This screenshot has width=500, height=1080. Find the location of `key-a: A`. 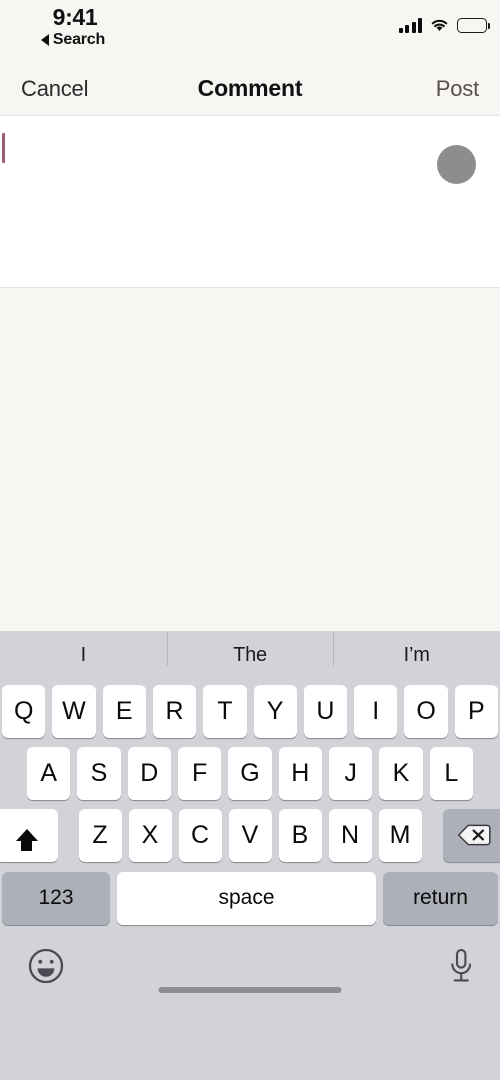

key-a: A is located at coordinates (49, 773).